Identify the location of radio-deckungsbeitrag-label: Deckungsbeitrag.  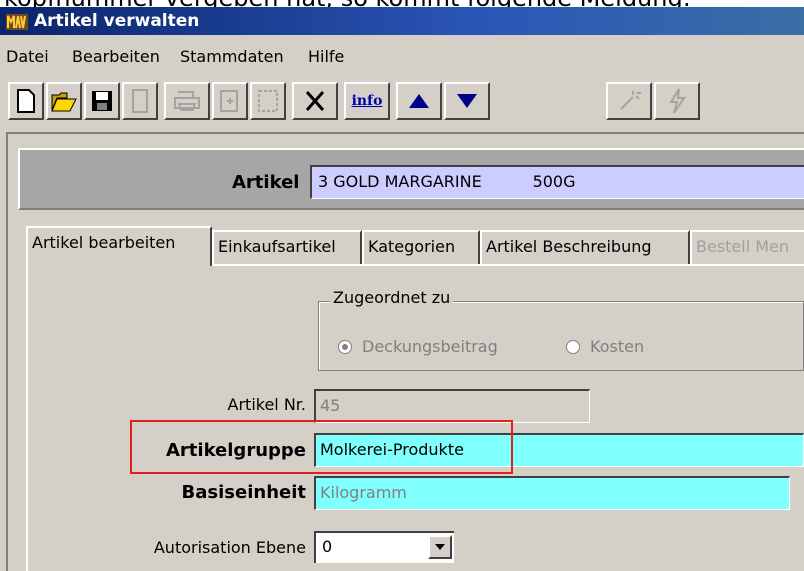
(430, 346).